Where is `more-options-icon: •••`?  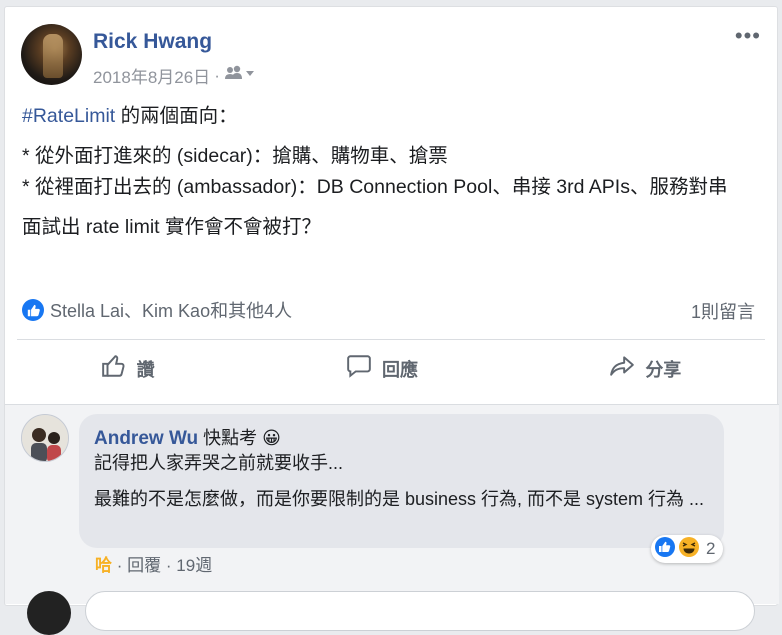
more-options-icon: ••• is located at coordinates (748, 36).